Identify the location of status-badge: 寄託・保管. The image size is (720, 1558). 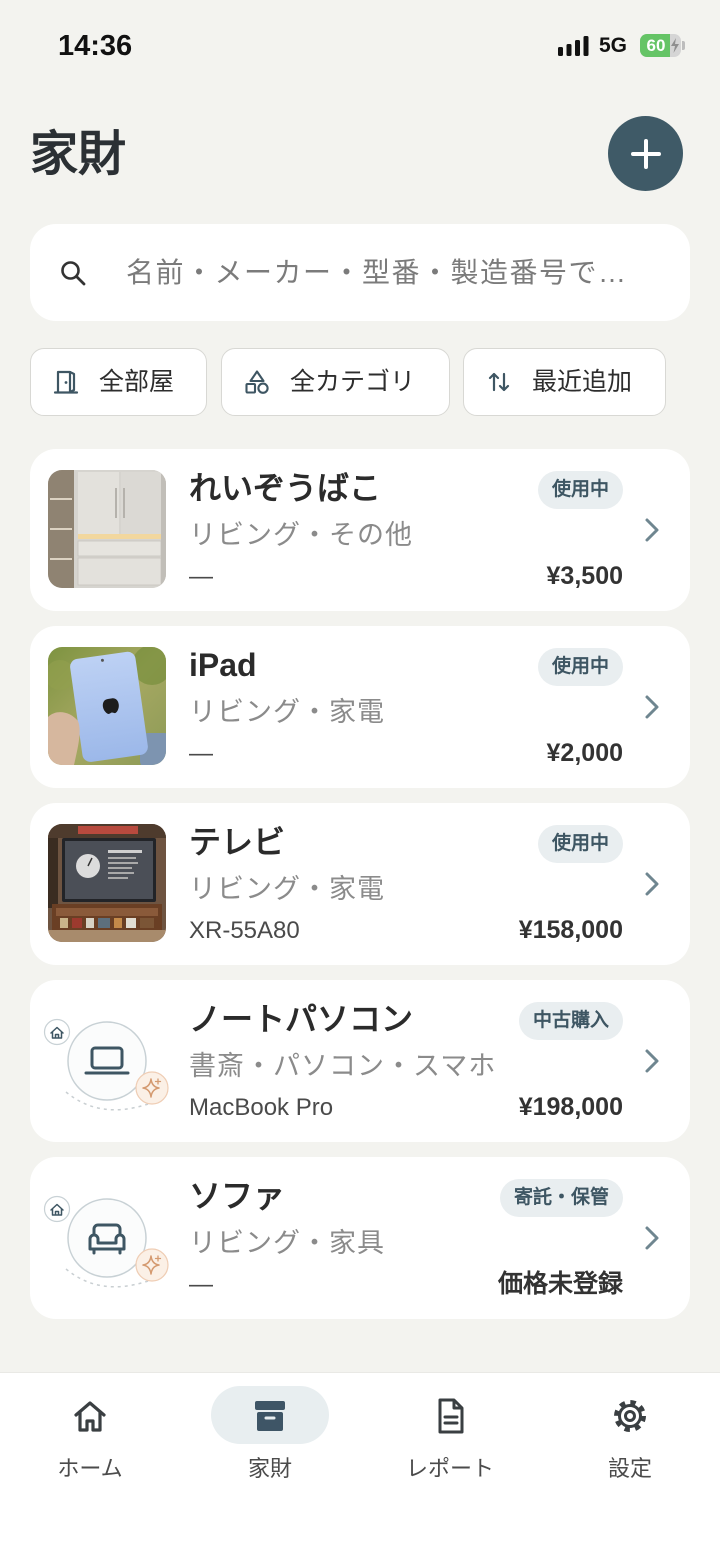
(561, 1198).